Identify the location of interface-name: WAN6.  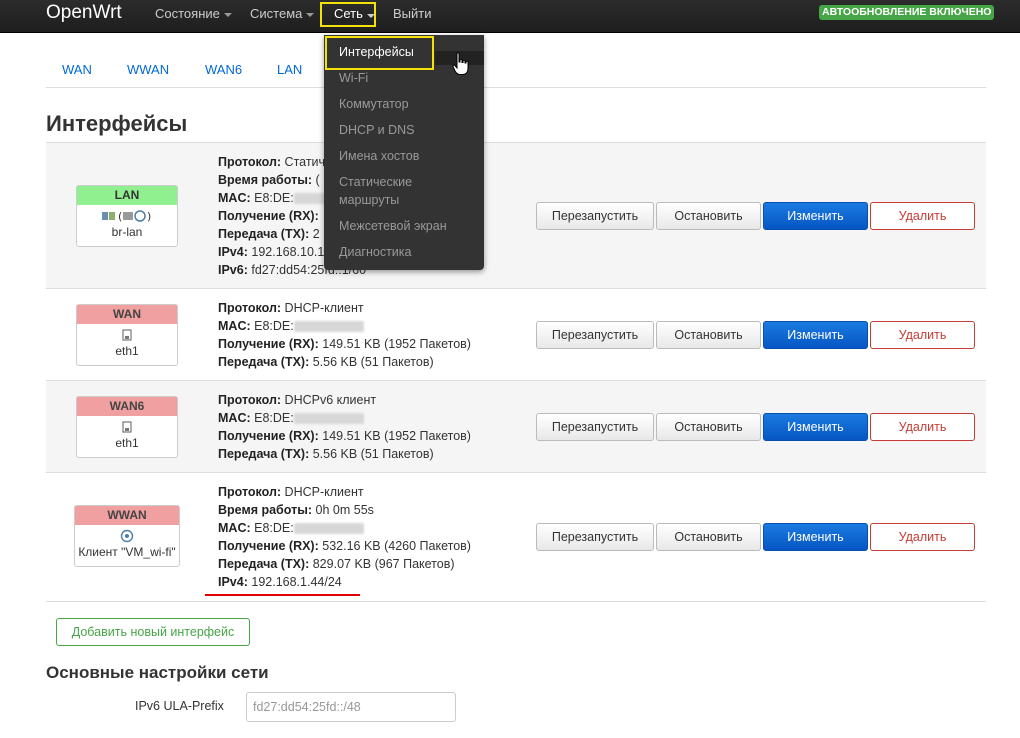
(127, 406).